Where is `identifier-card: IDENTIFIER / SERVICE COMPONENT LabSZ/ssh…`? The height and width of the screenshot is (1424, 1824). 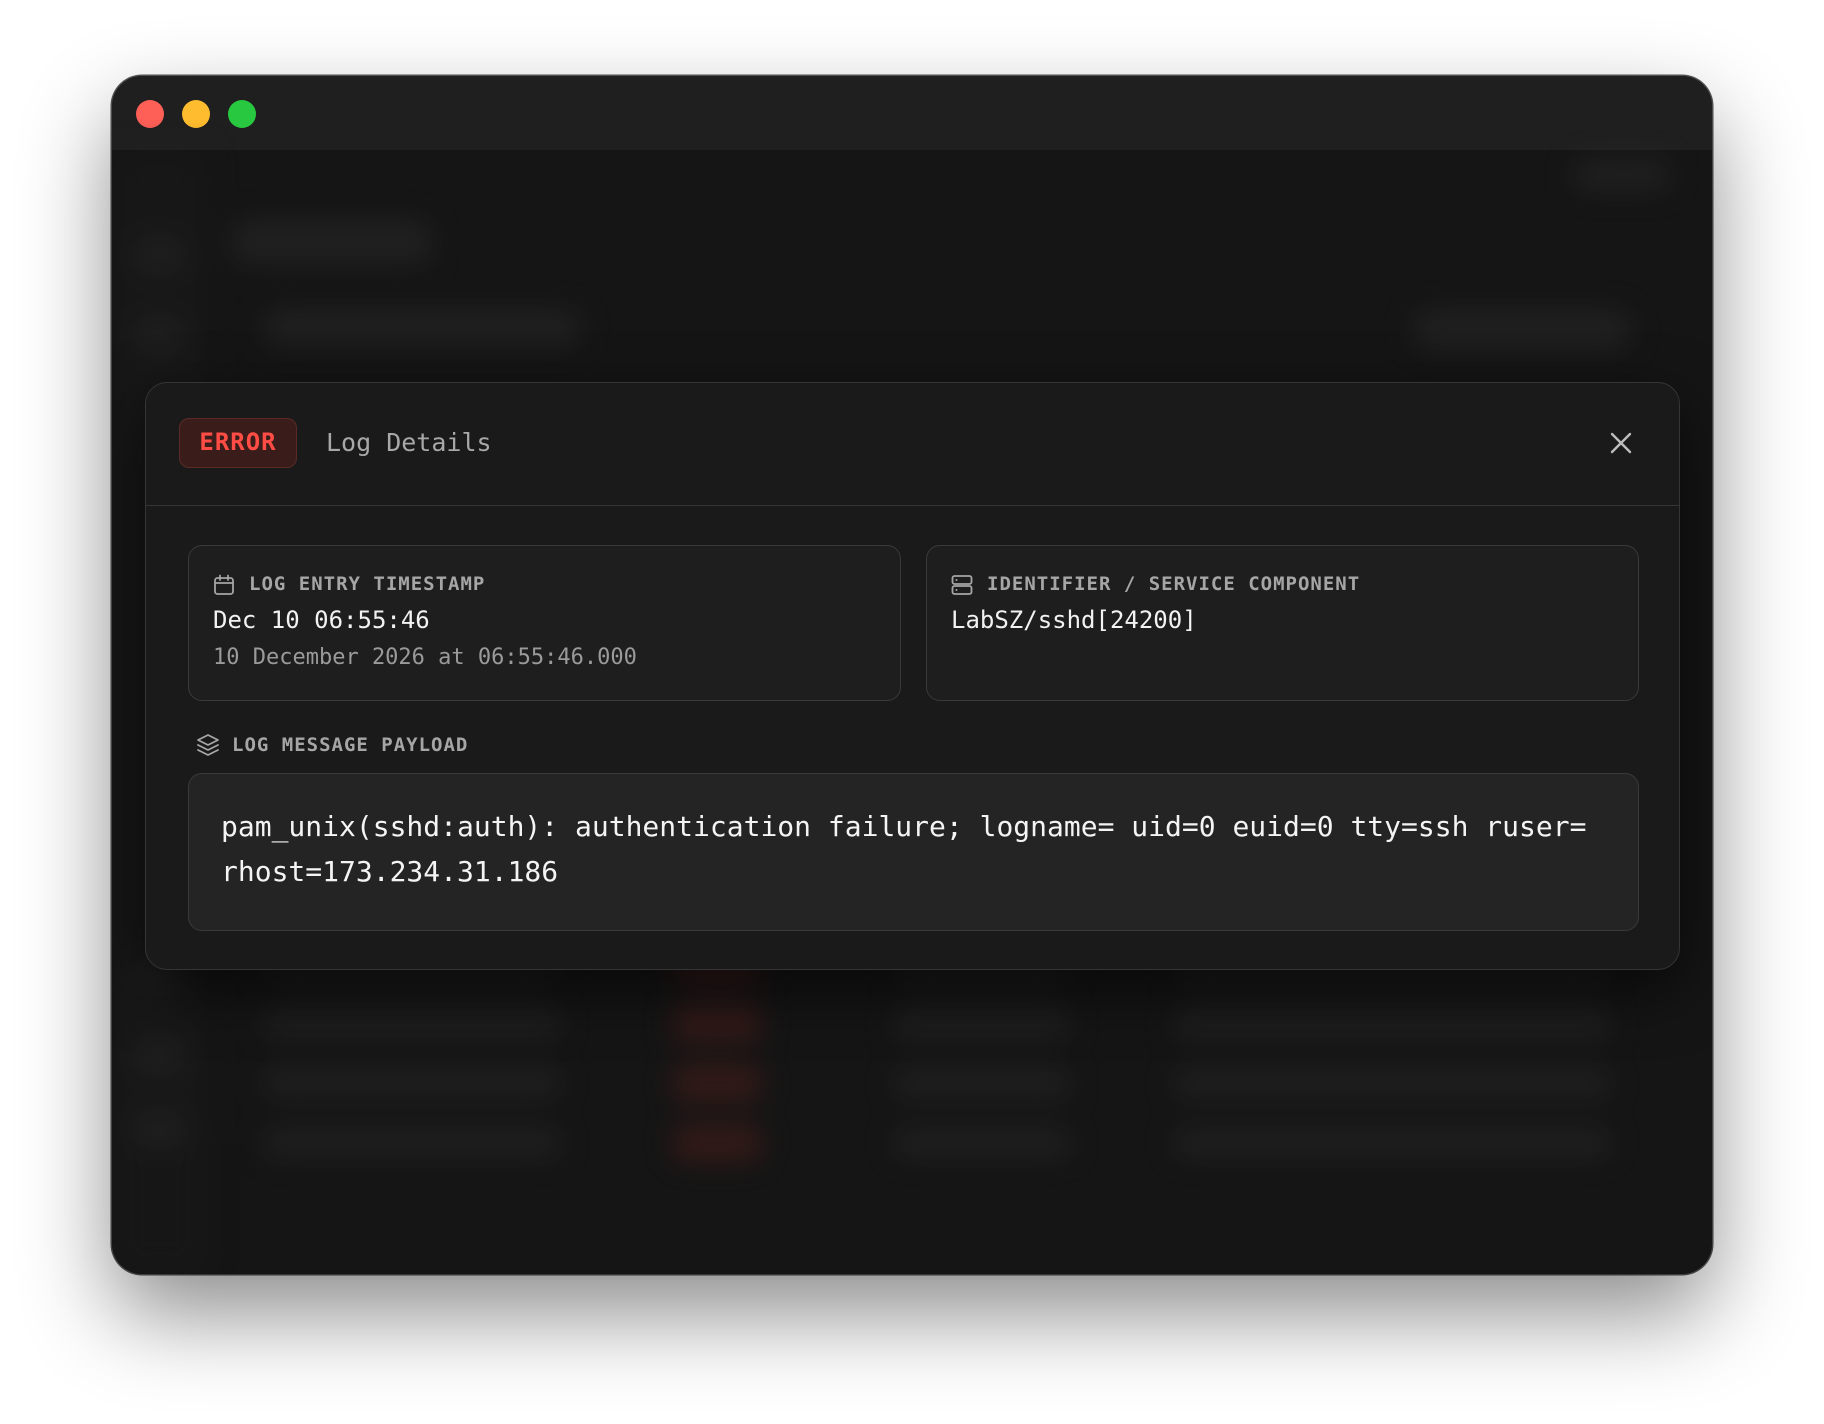 identifier-card: IDENTIFIER / SERVICE COMPONENT LabSZ/ssh… is located at coordinates (1282, 623).